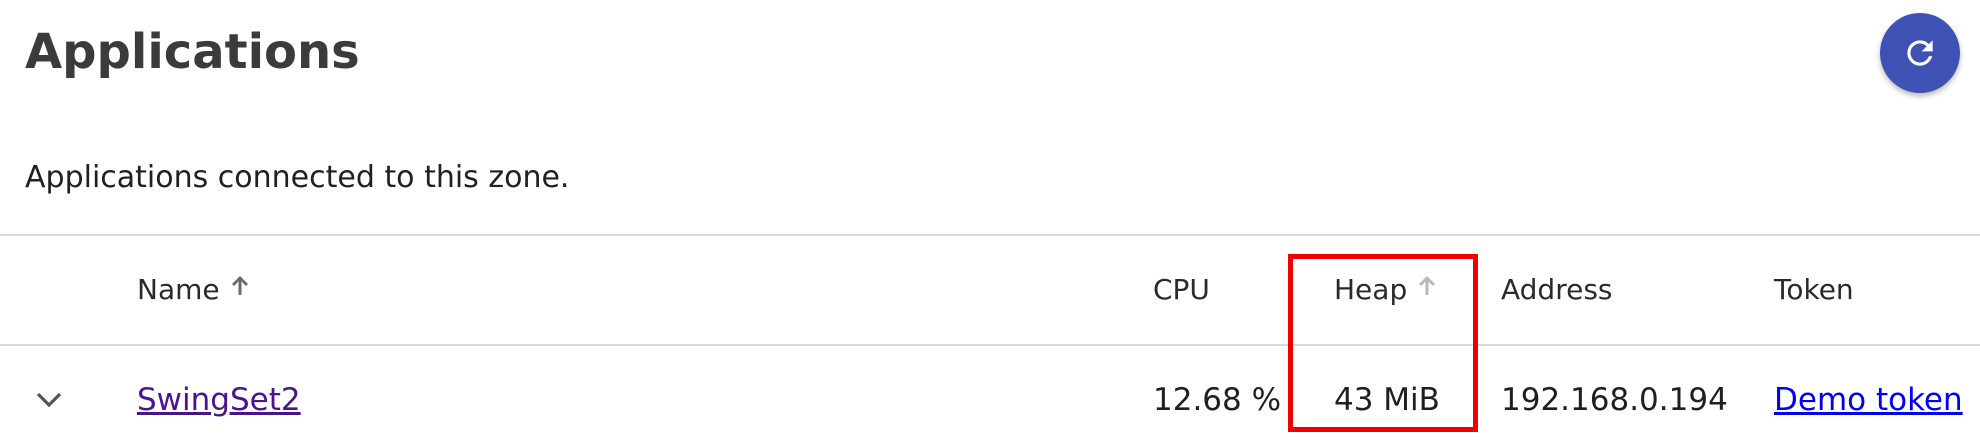  What do you see at coordinates (192, 52) in the screenshot?
I see `page-title: Applications` at bounding box center [192, 52].